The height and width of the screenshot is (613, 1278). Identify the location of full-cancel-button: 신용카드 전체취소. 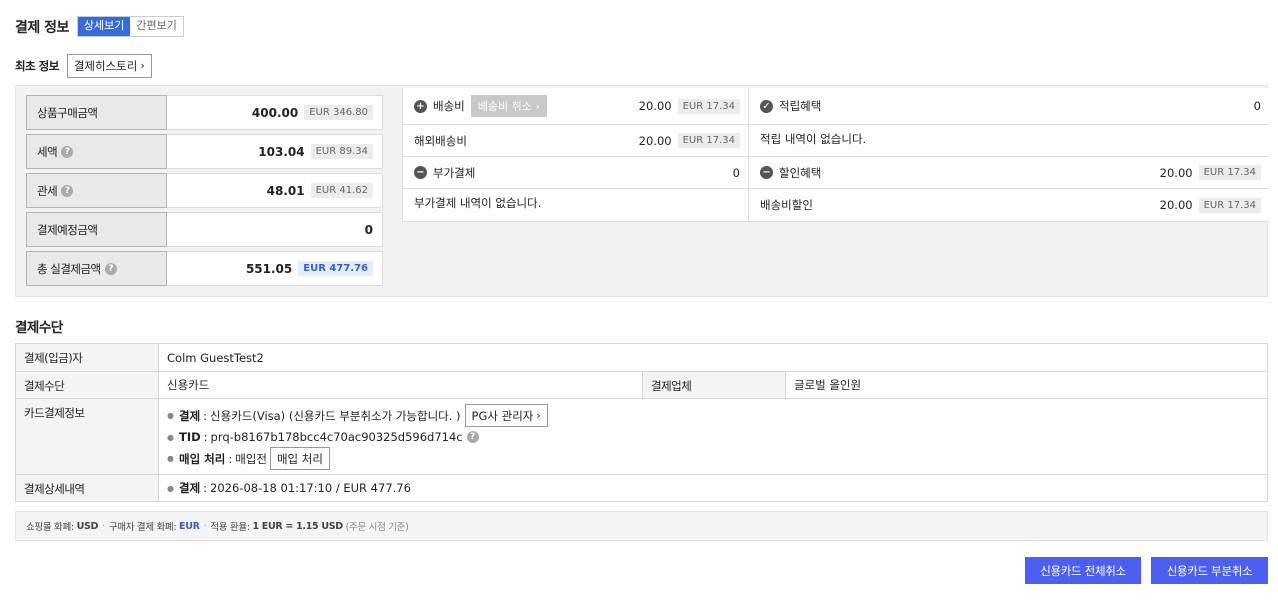
(1083, 570).